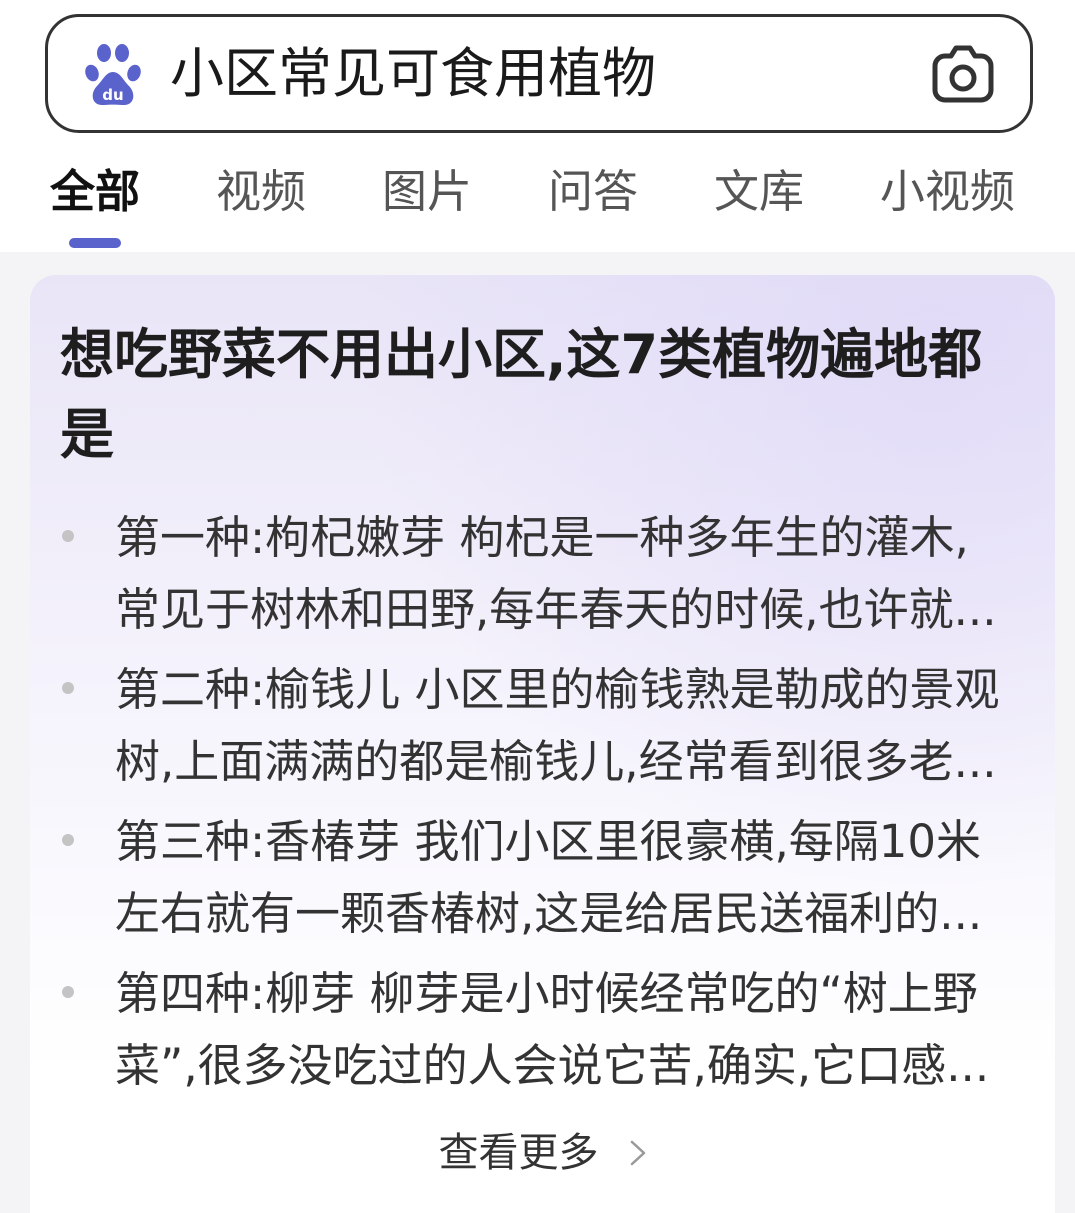  What do you see at coordinates (427, 192) in the screenshot?
I see `tab-images: 图片` at bounding box center [427, 192].